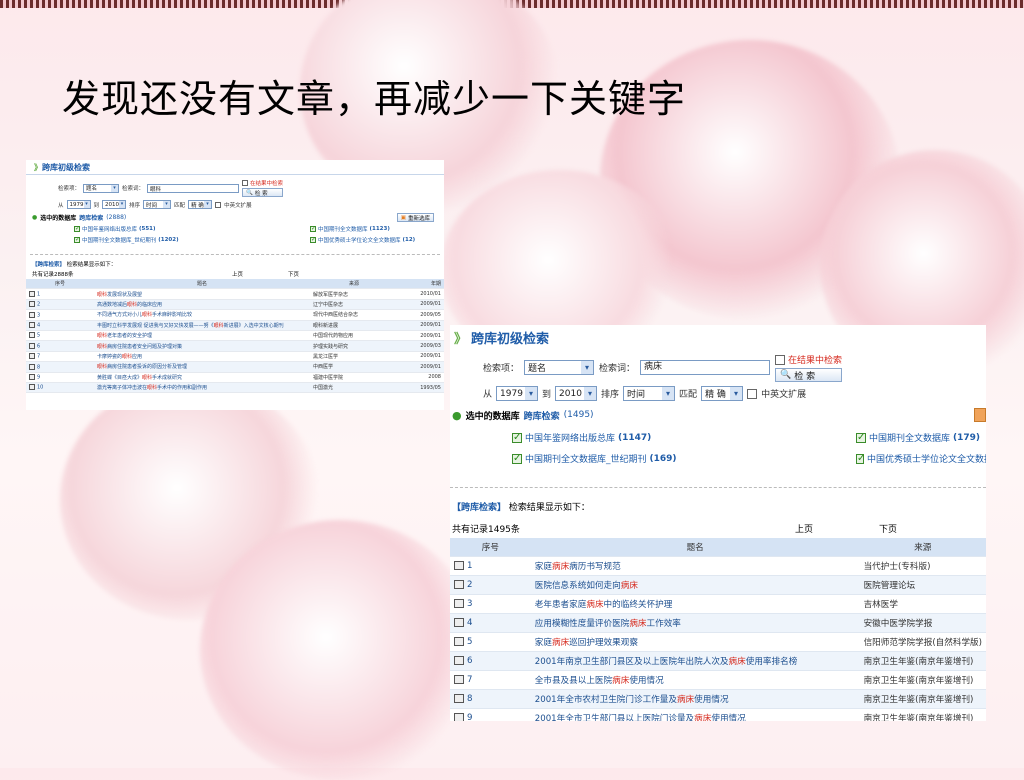 The height and width of the screenshot is (780, 1024). I want to click on table-row: 5 家庭病床巡回护理效果观察 信阳师范学院学报(自然科学版), so click(718, 642).